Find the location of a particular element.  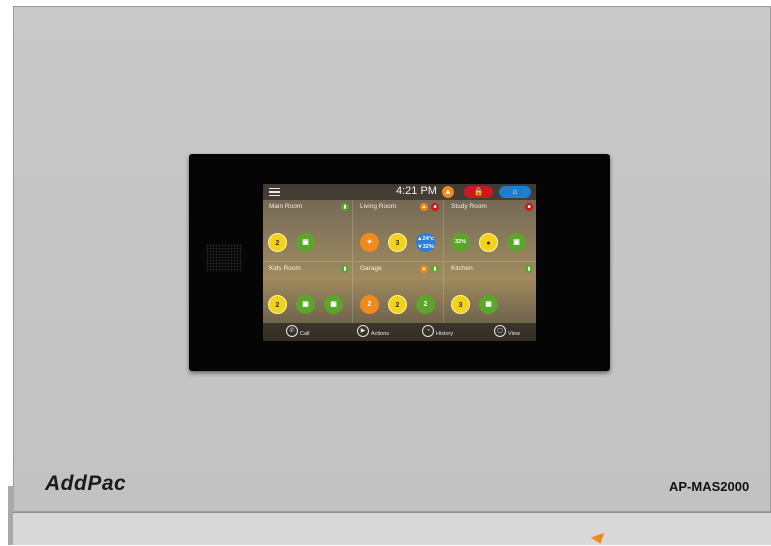

motion-device: ✦ is located at coordinates (369, 242).